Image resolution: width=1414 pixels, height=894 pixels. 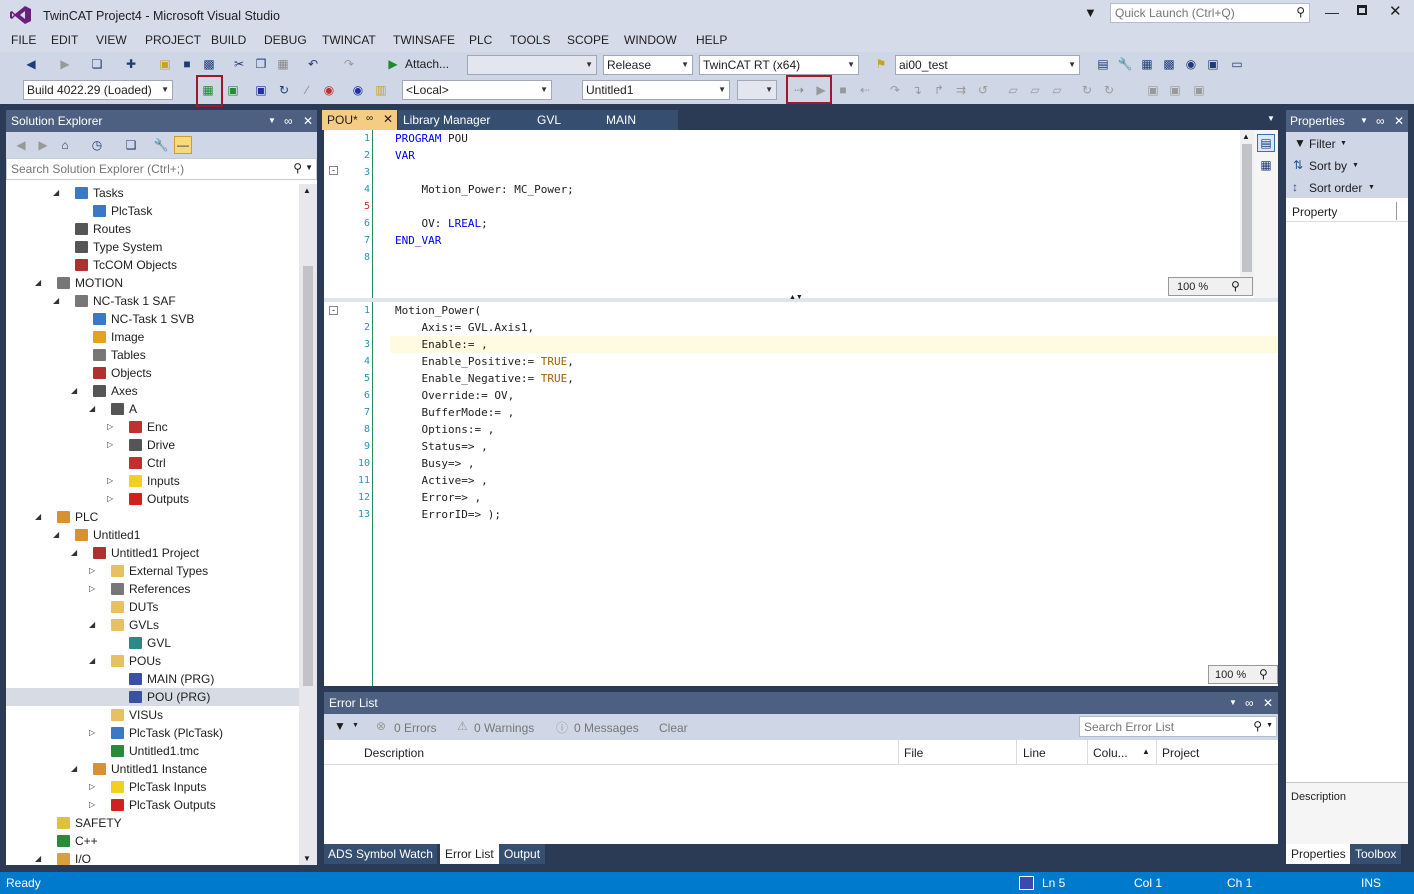 I want to click on tree-item: Image, so click(x=152, y=337).